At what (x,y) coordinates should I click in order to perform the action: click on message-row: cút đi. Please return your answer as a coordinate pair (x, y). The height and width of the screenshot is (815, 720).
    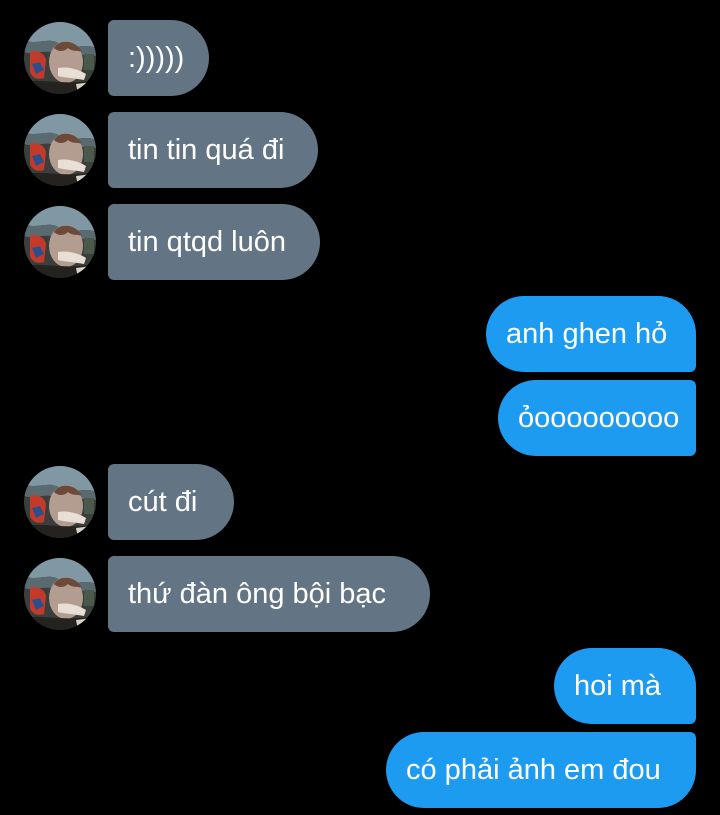
    Looking at the image, I should click on (360, 502).